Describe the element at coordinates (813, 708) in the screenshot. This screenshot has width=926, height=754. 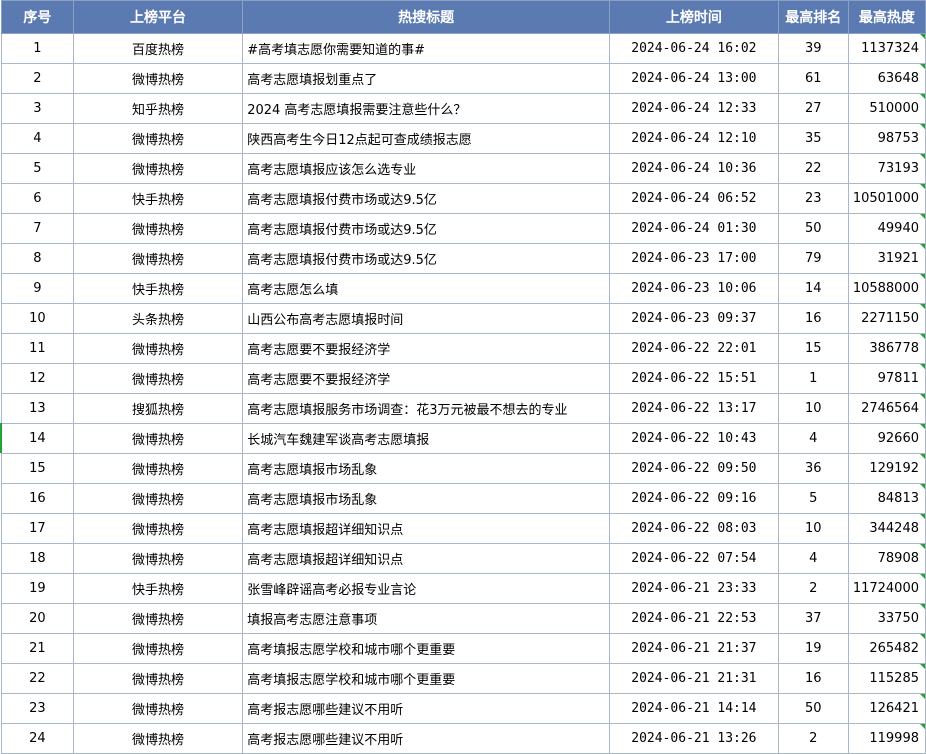
I see `rank-cell: 50` at that location.